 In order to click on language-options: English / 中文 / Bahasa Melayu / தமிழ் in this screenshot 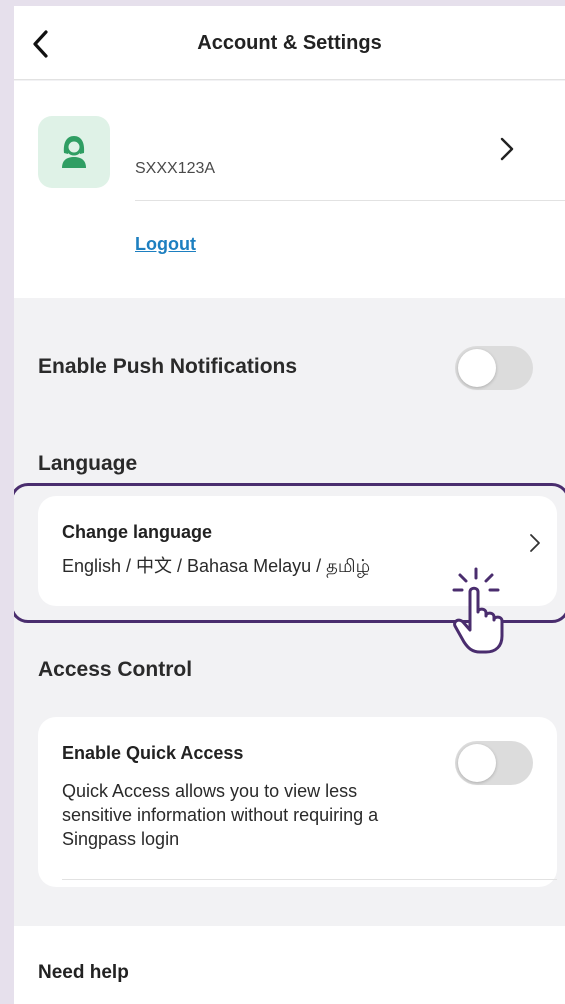, I will do `click(216, 566)`.